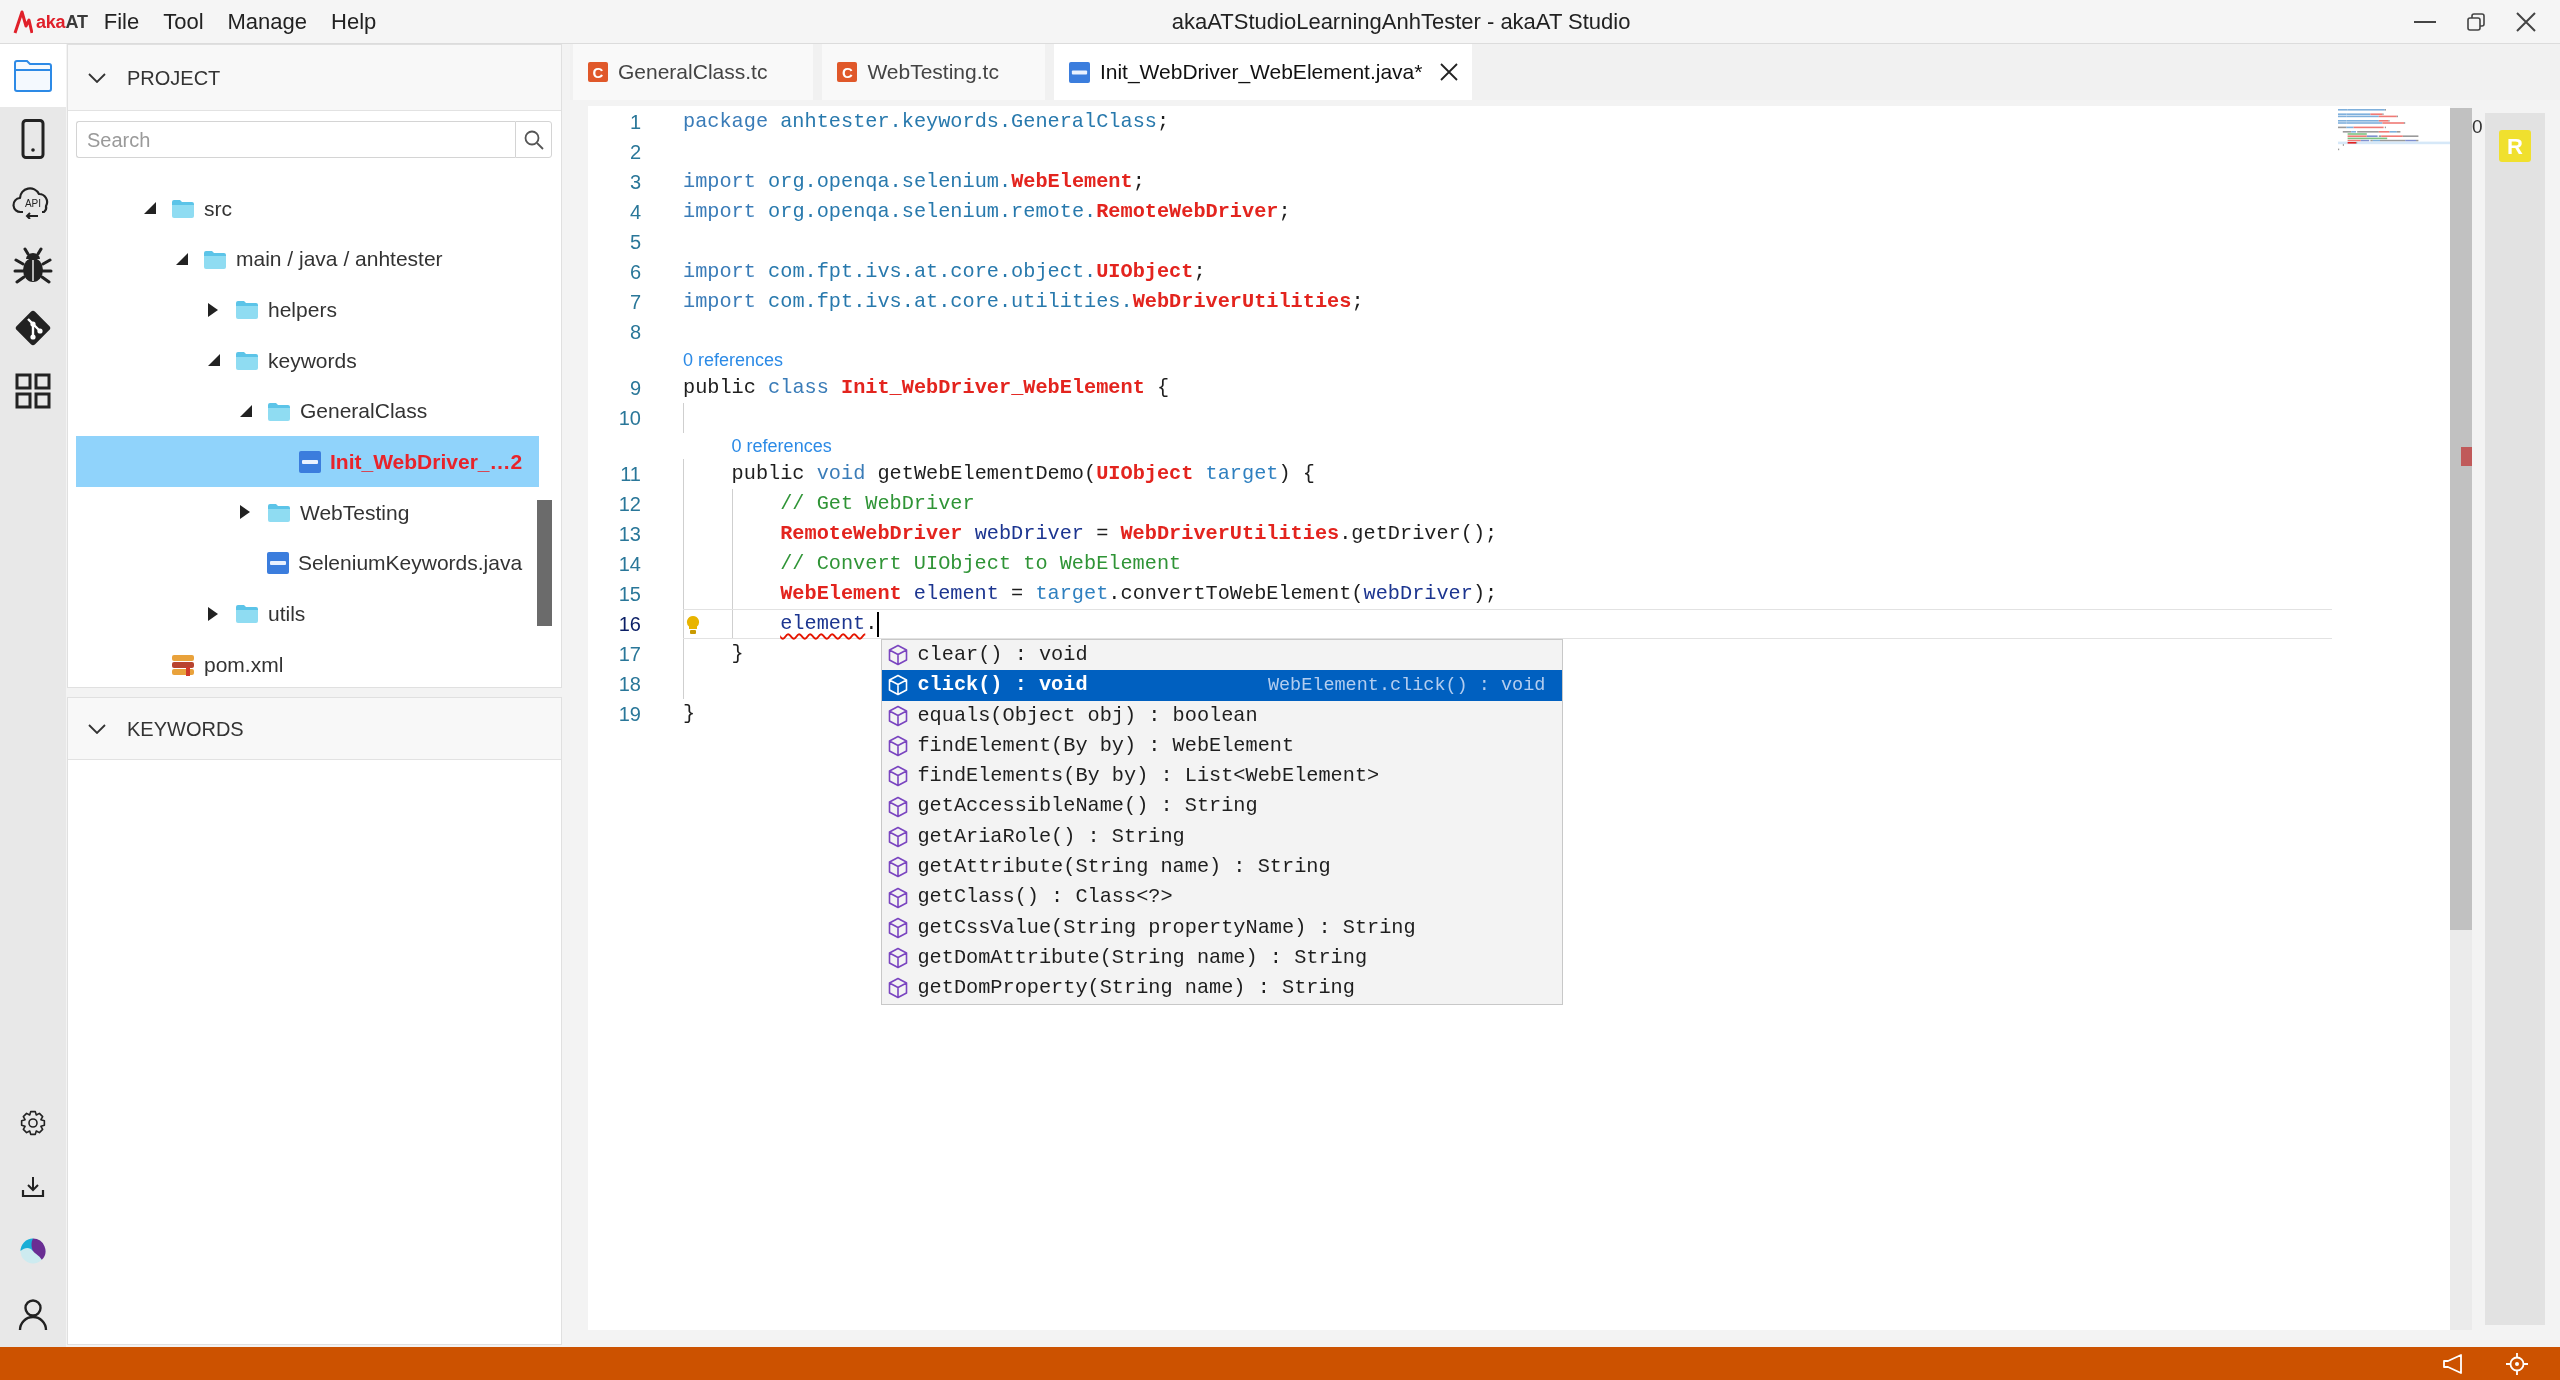 The image size is (2560, 1380). Describe the element at coordinates (2517, 1363) in the screenshot. I see `crosshair-icon` at that location.